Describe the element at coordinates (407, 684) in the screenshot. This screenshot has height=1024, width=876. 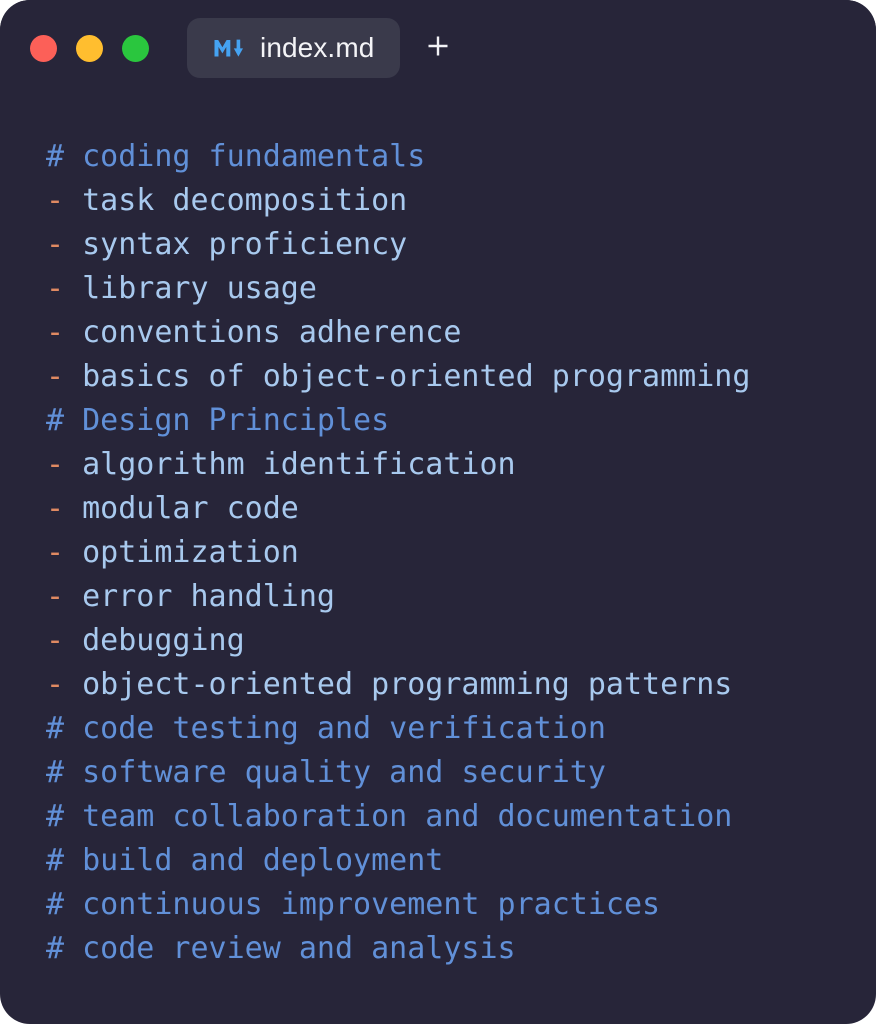
I see `list-text: object-oriented programming patterns` at that location.